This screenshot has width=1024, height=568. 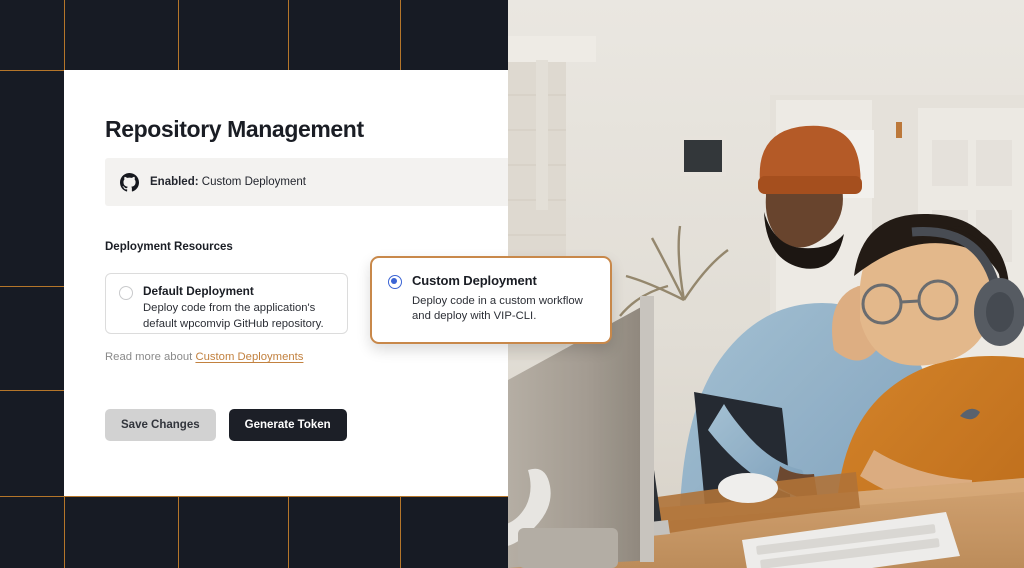 What do you see at coordinates (287, 425) in the screenshot?
I see `generate-token-button: Generate Token` at bounding box center [287, 425].